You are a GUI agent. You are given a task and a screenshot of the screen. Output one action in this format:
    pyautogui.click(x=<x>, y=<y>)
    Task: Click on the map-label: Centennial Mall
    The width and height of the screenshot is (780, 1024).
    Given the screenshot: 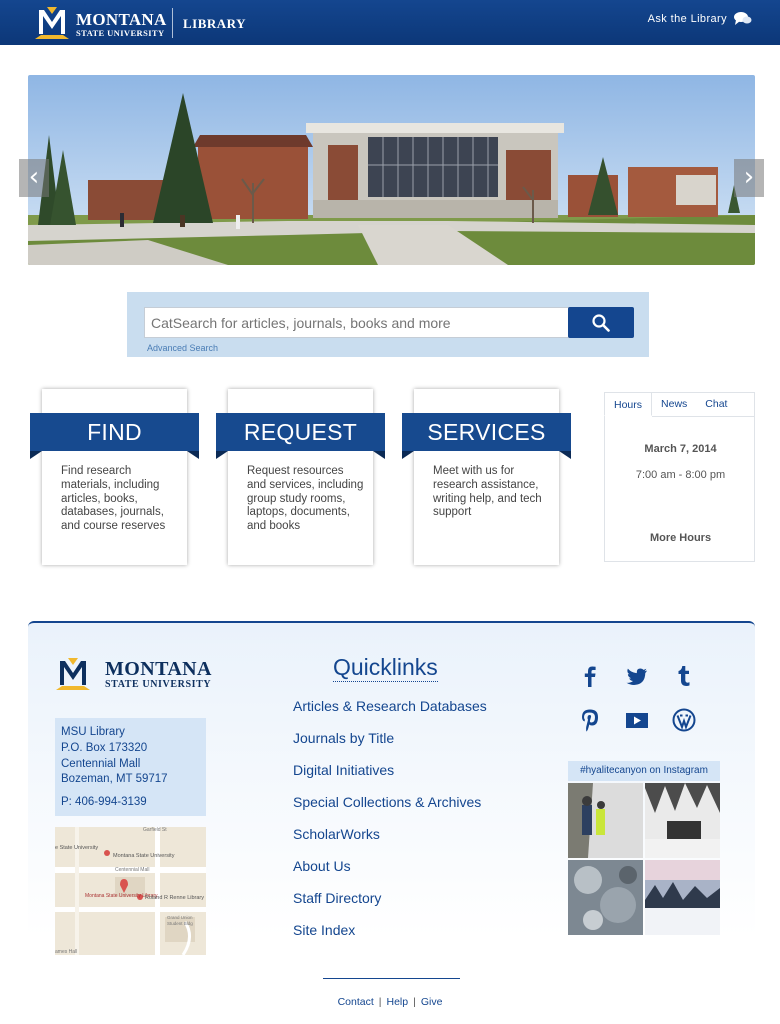 What is the action you would take?
    pyautogui.click(x=132, y=870)
    